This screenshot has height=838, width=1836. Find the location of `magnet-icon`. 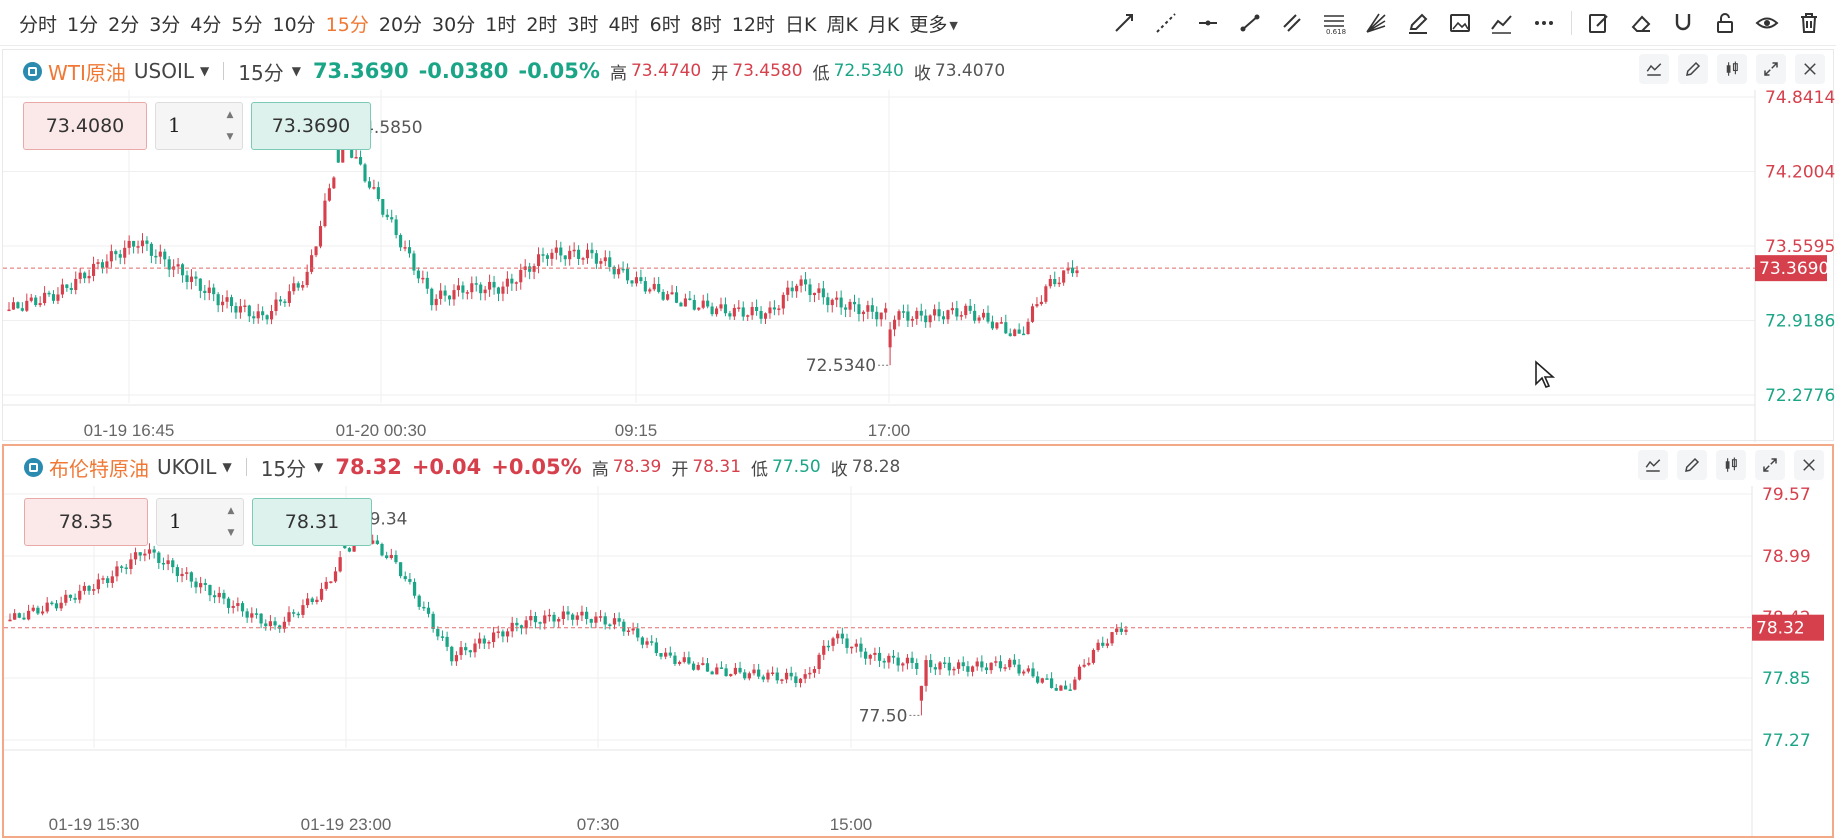

magnet-icon is located at coordinates (1683, 22).